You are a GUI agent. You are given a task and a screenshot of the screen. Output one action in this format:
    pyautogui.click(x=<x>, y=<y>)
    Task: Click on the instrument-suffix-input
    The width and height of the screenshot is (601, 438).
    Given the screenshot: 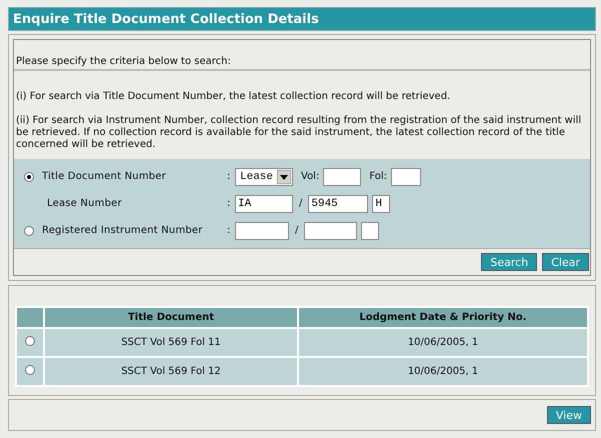 What is the action you would take?
    pyautogui.click(x=370, y=231)
    